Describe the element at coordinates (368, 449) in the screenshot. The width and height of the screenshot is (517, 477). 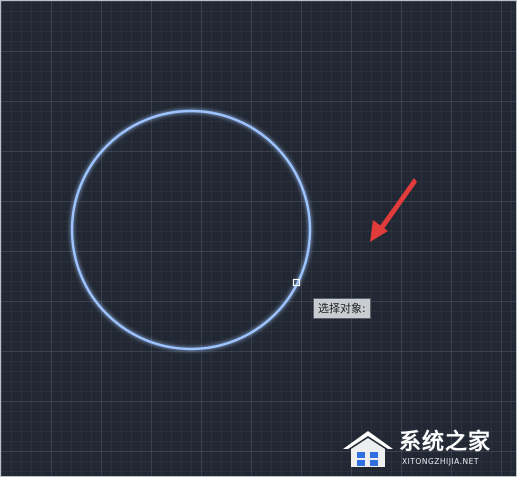
I see `house-logo-icon` at that location.